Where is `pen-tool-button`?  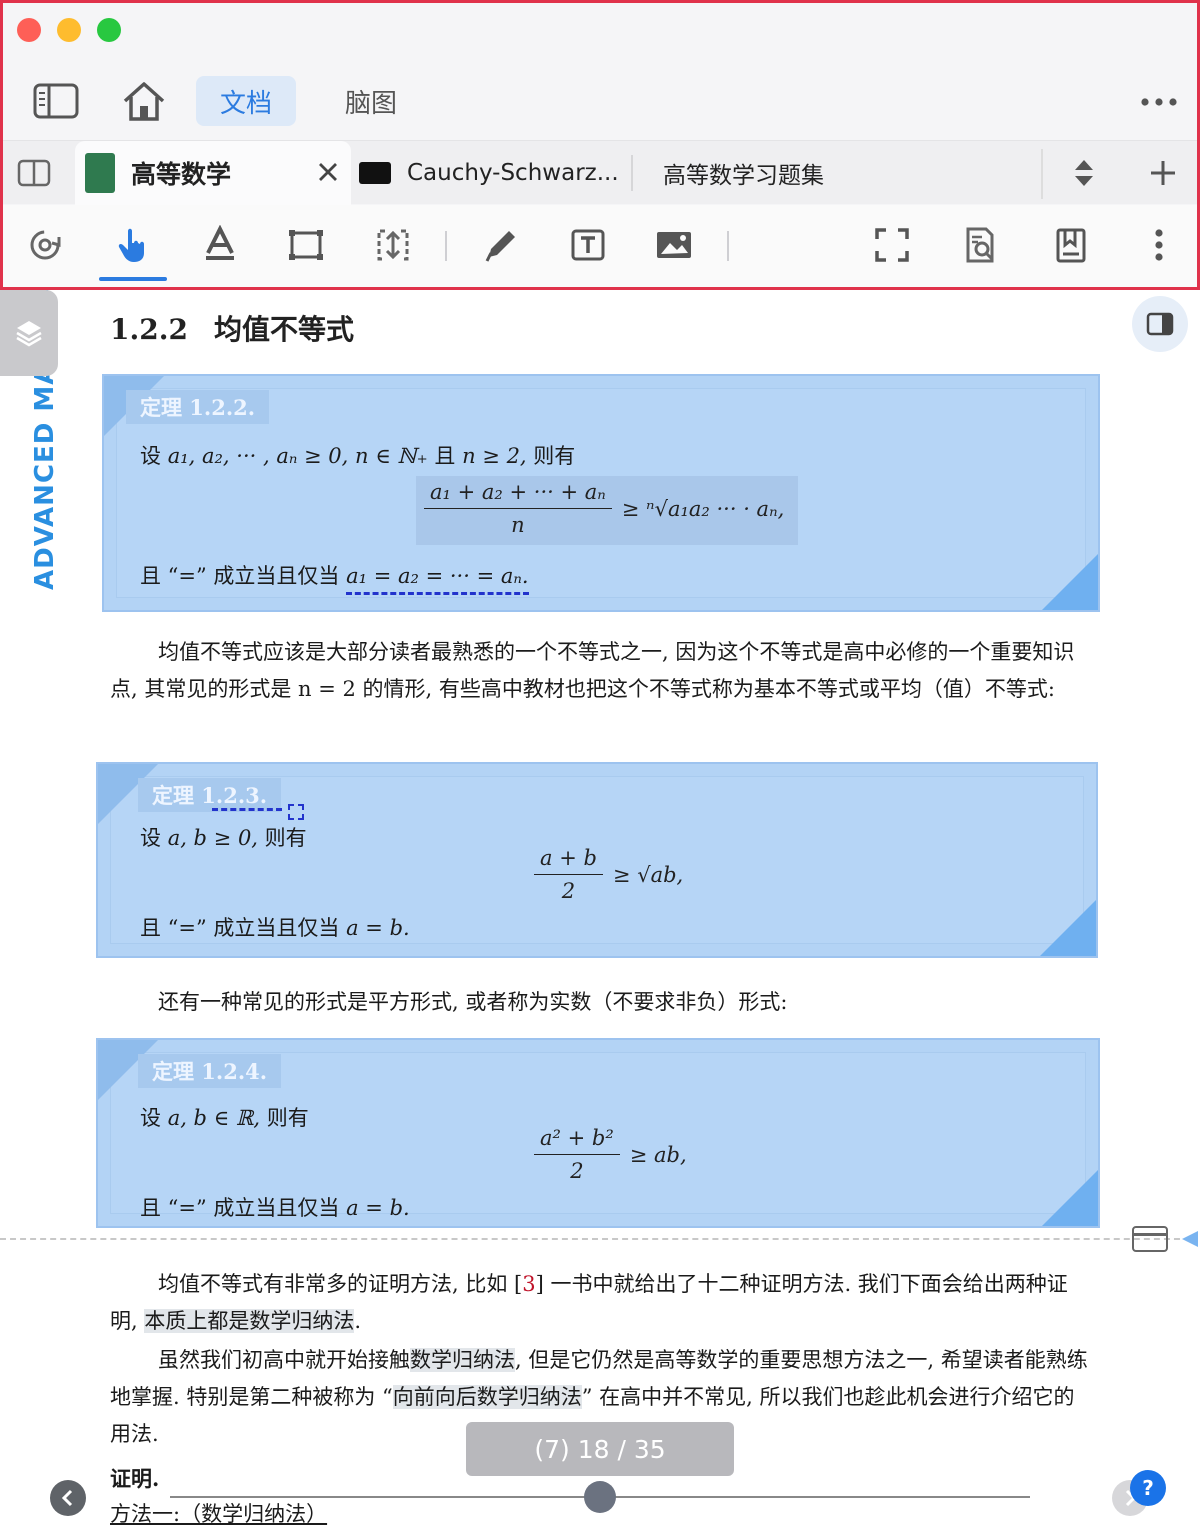 pen-tool-button is located at coordinates (501, 245).